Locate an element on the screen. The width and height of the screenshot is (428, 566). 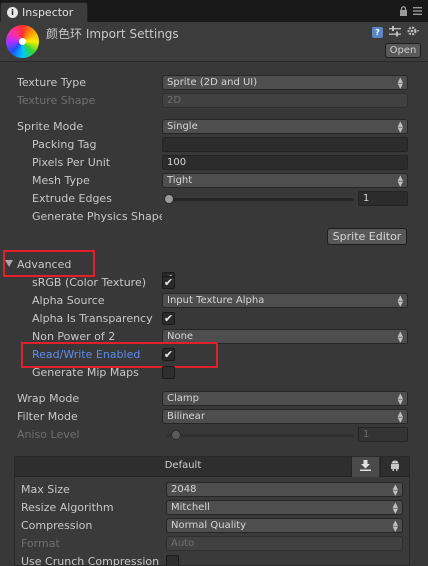
texture-shape-row: Texture Shape 2D▲▼ is located at coordinates (214, 101).